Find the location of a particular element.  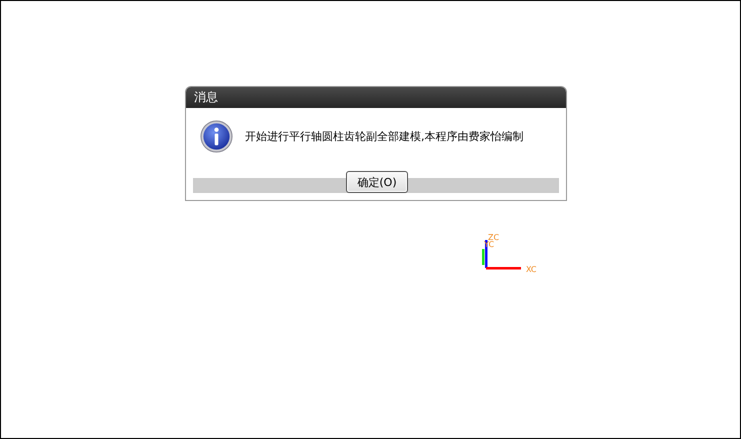

message-text: 开始进行平行轴圆柱齿轮副全部建模,本程序由费家怡编制 is located at coordinates (384, 136).